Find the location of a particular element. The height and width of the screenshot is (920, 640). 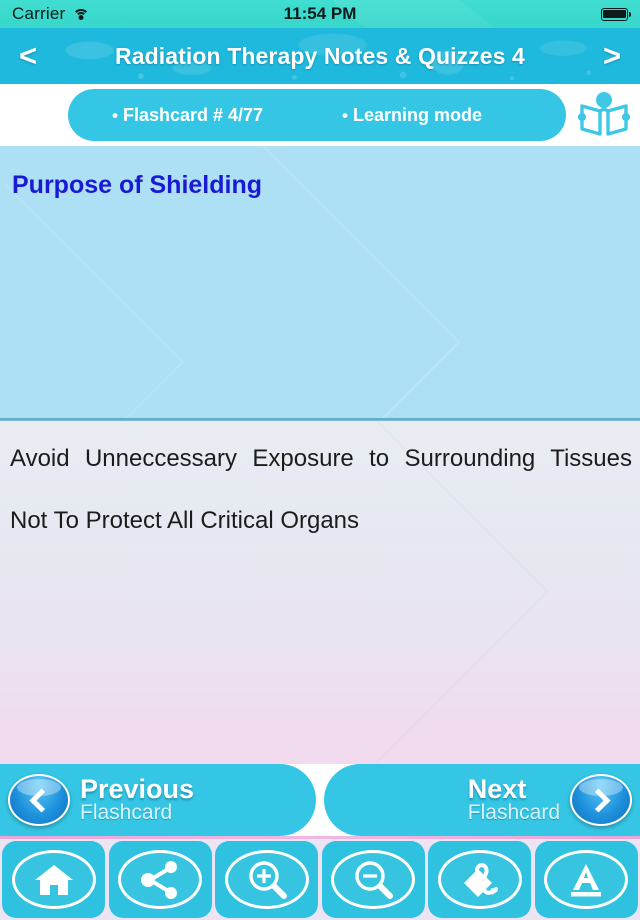

tag-icon is located at coordinates (479, 879).